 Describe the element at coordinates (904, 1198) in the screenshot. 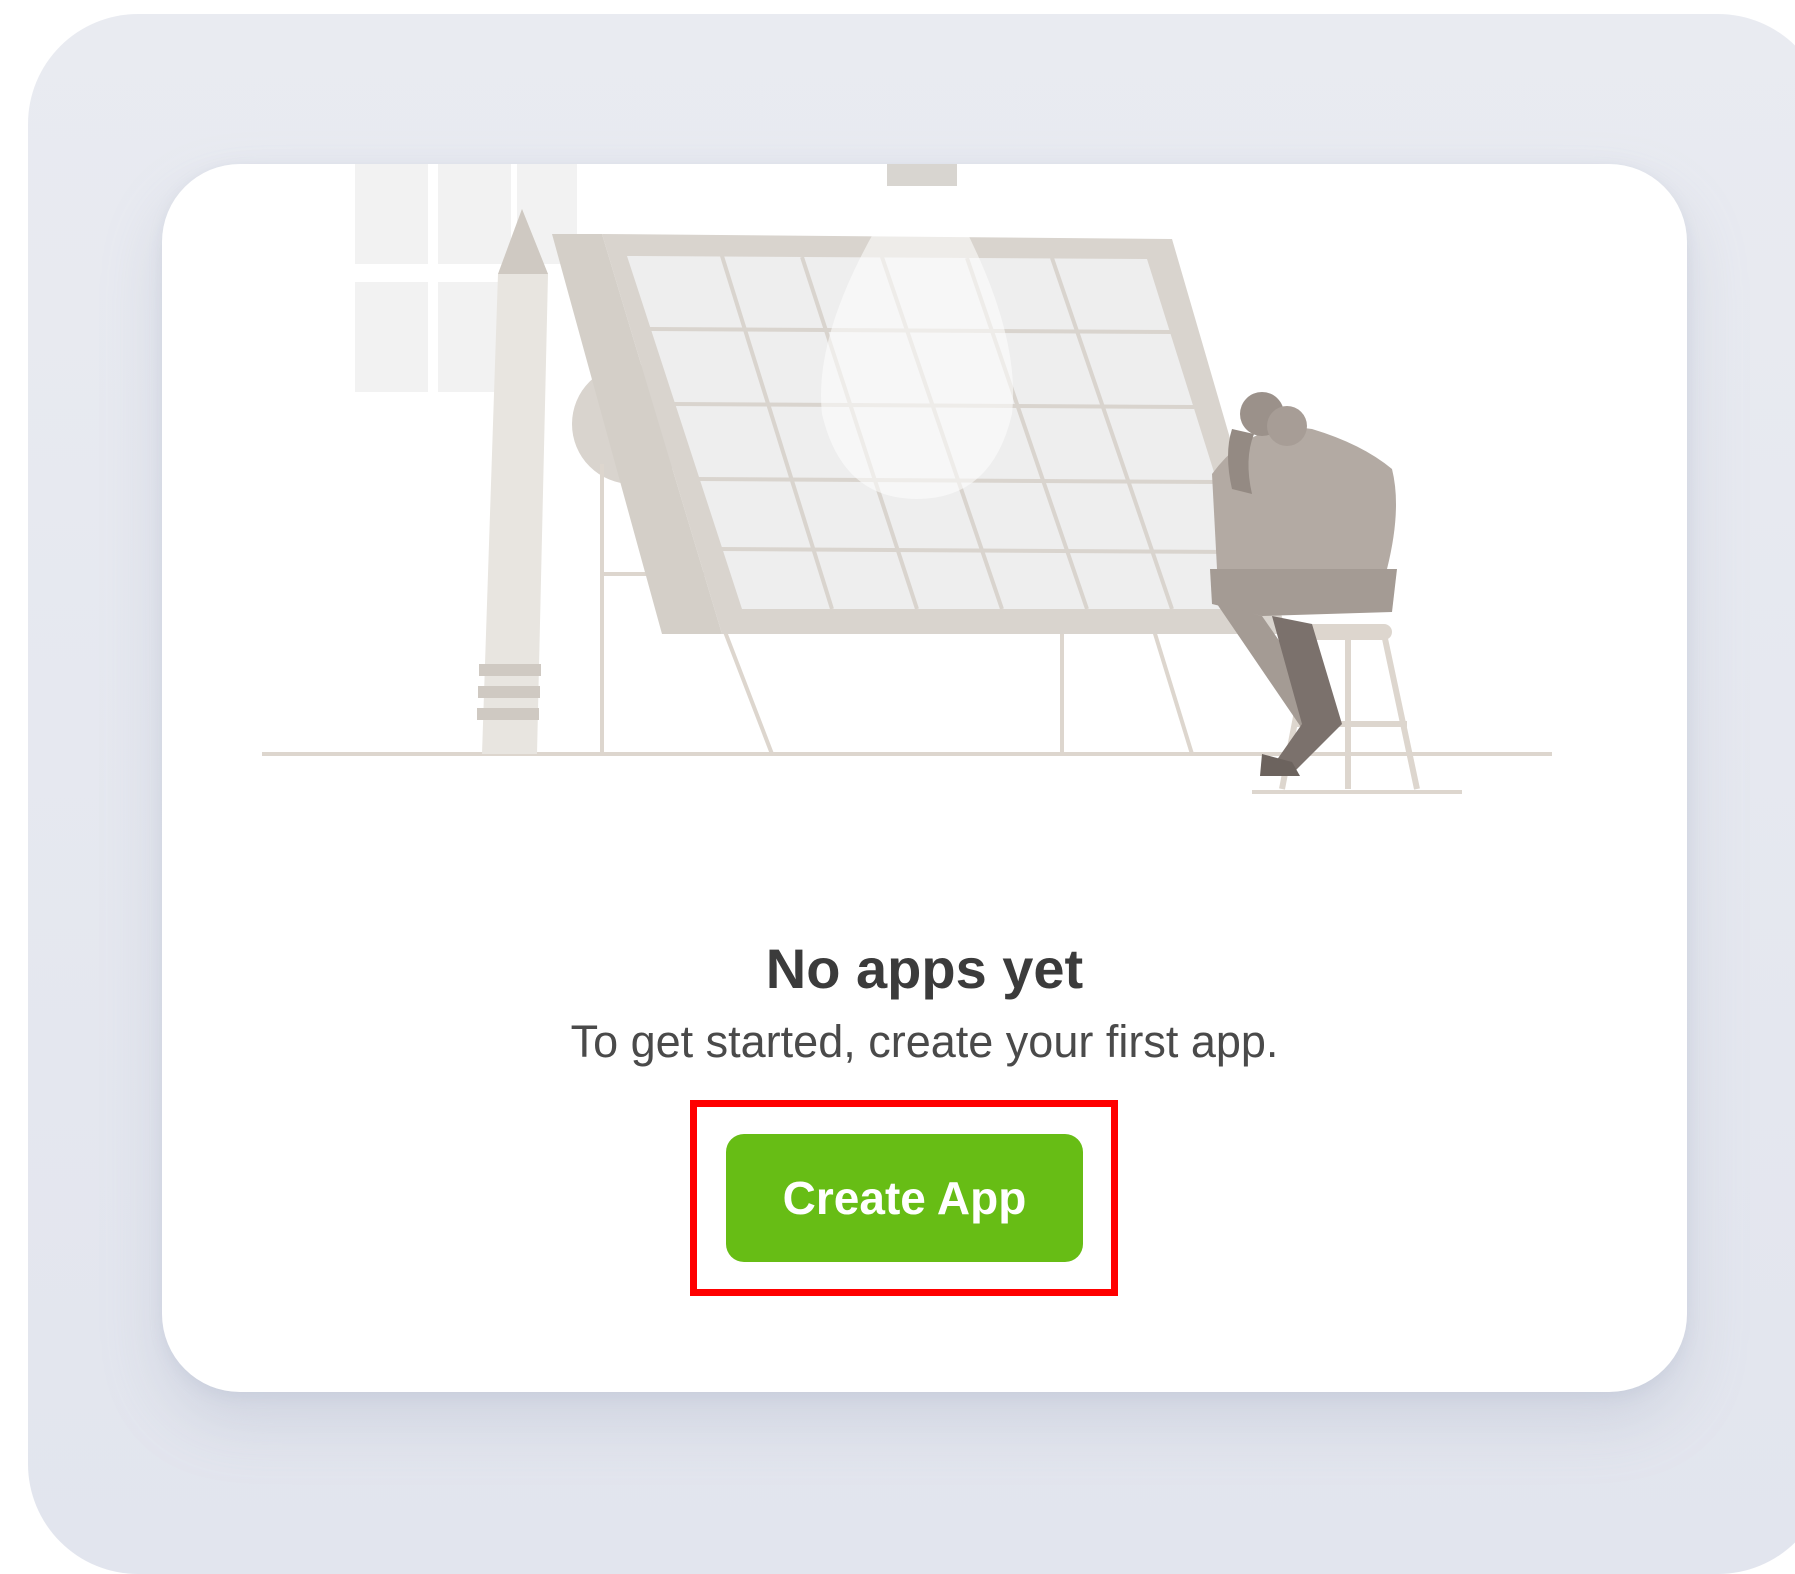

I see `create-app-button: Create App` at that location.